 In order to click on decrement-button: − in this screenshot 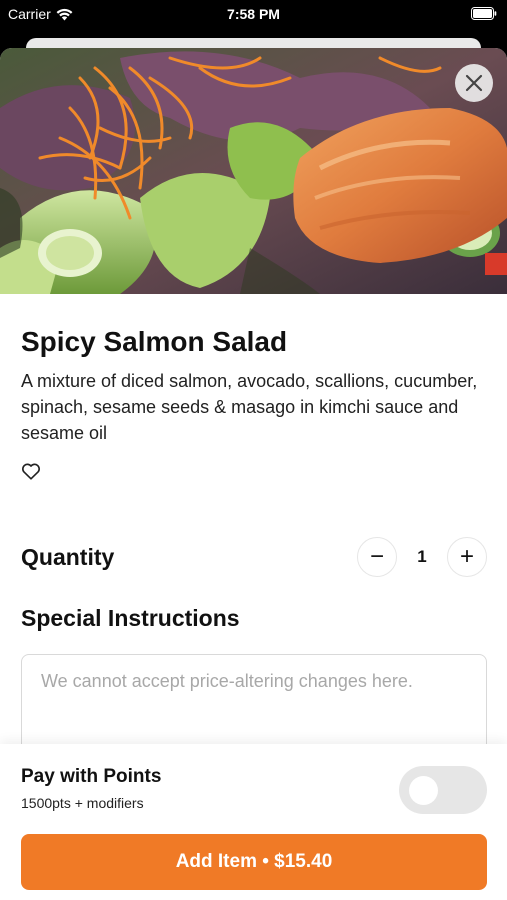, I will do `click(377, 557)`.